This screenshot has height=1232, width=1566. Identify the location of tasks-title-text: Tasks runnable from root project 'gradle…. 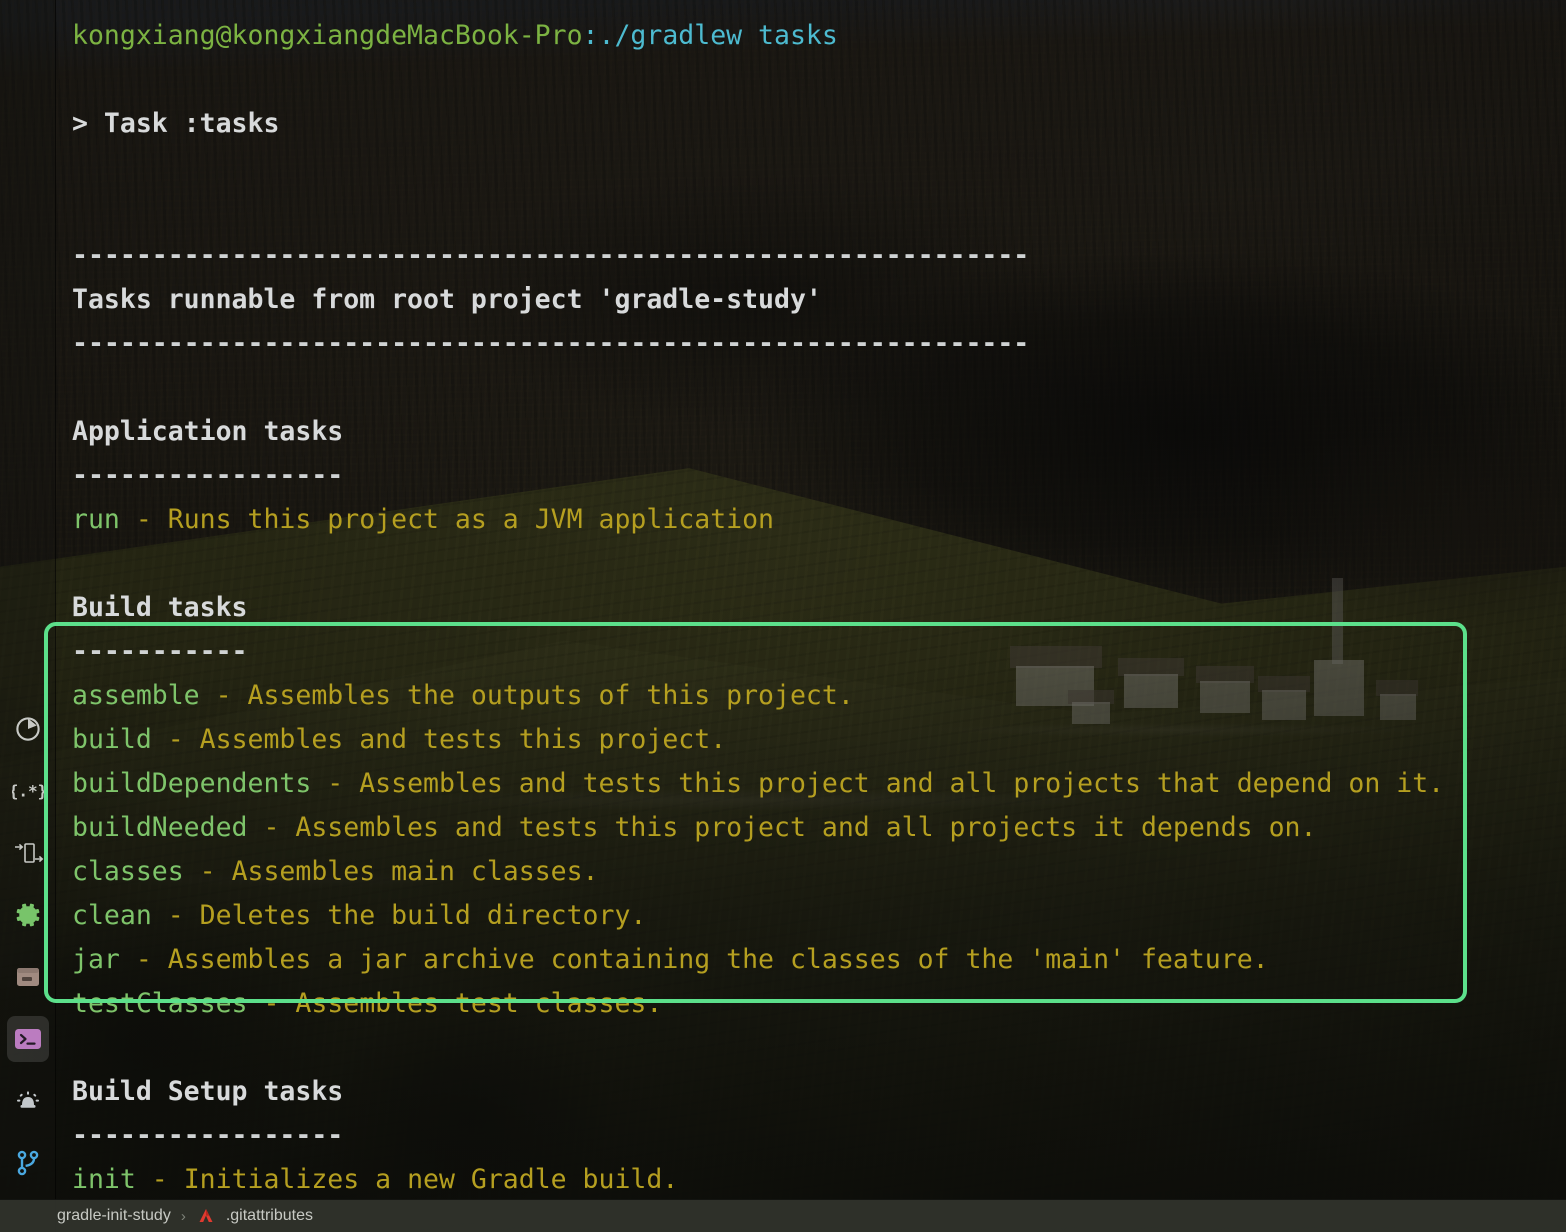
(447, 299).